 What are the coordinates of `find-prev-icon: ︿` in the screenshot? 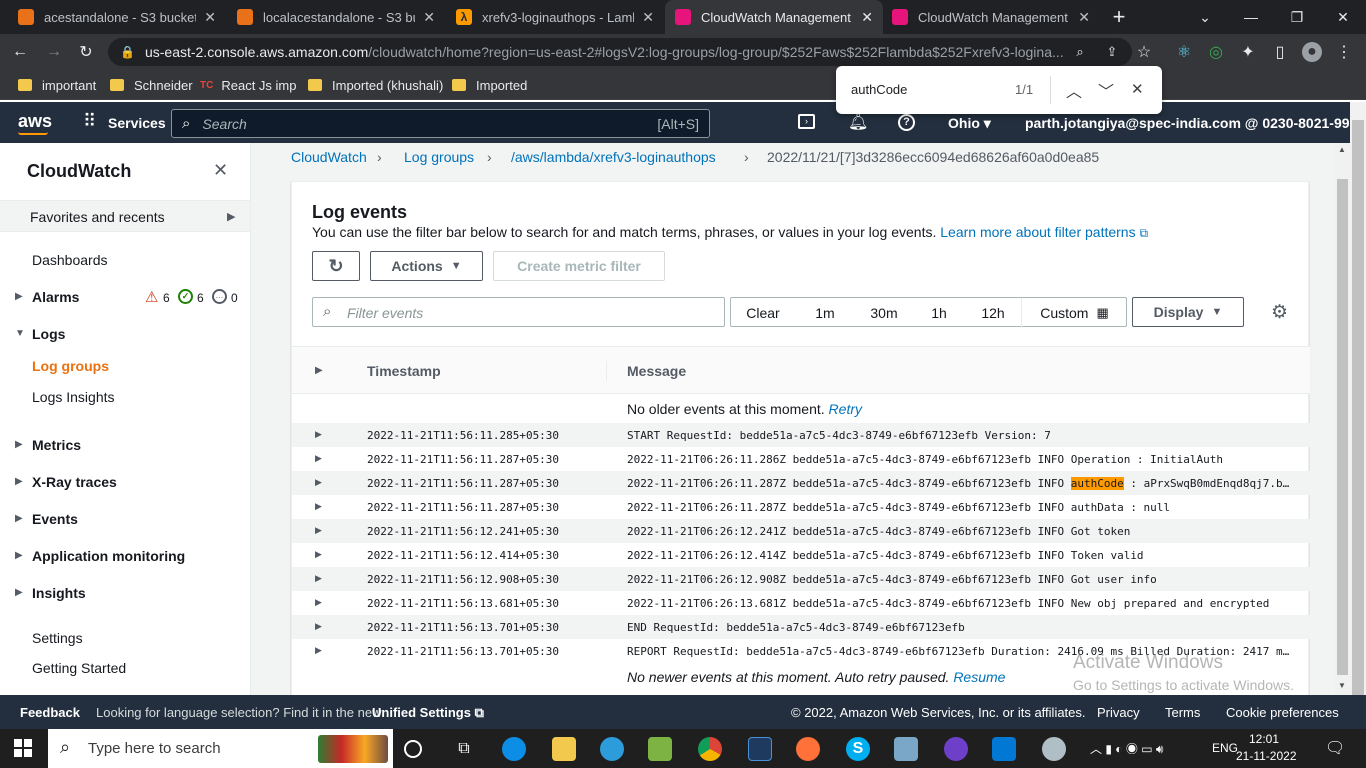 It's located at (1074, 90).